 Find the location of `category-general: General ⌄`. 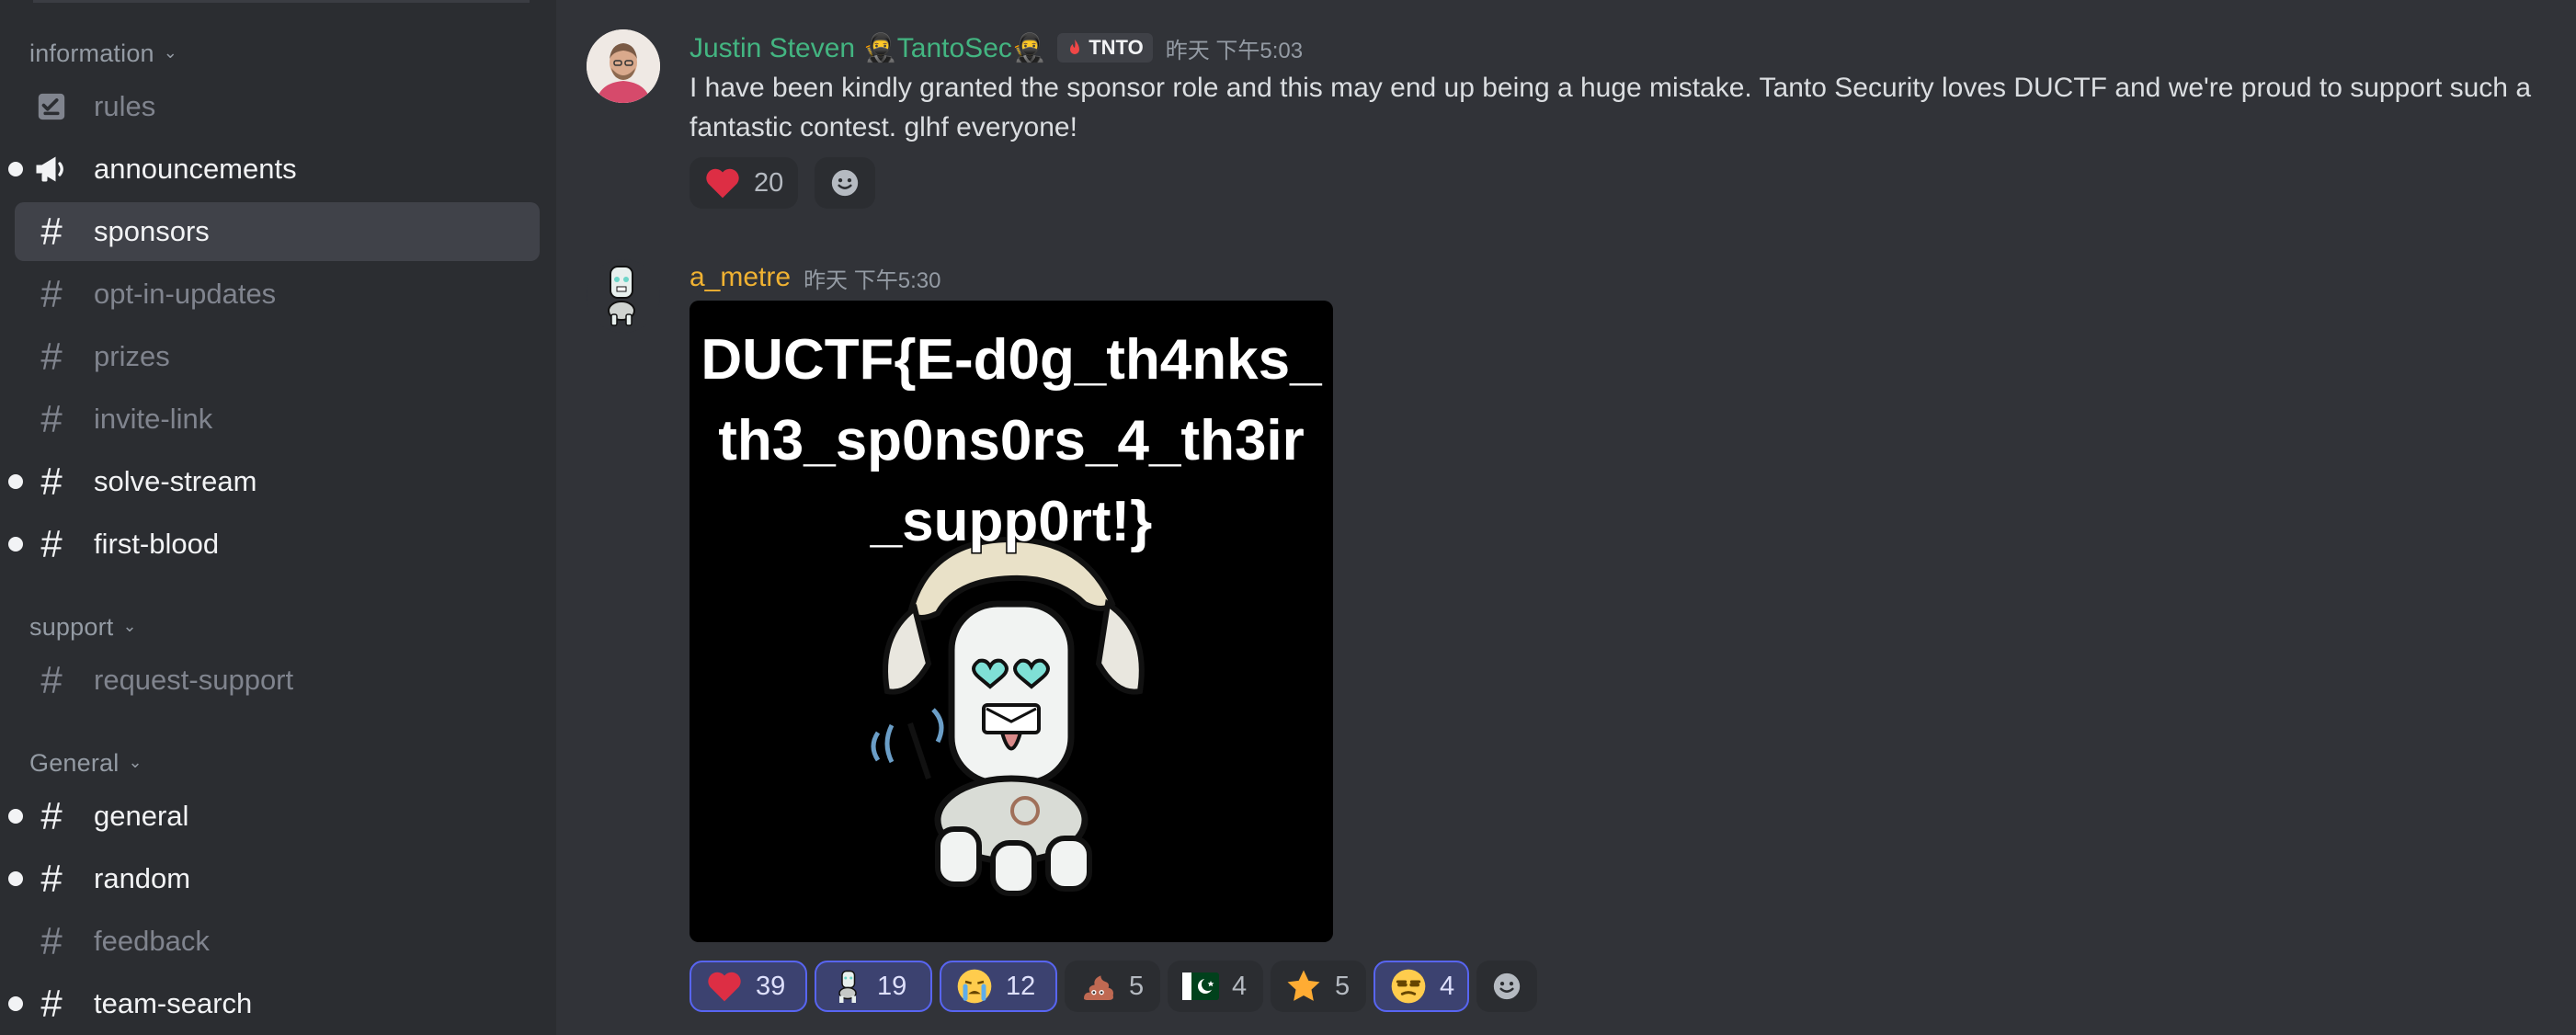

category-general: General ⌄ is located at coordinates (85, 762).